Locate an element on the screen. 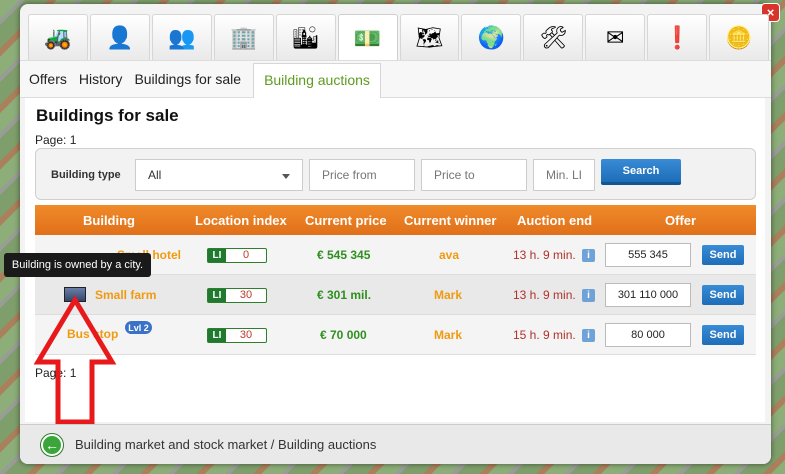  offer-input: 555 345 is located at coordinates (648, 255).